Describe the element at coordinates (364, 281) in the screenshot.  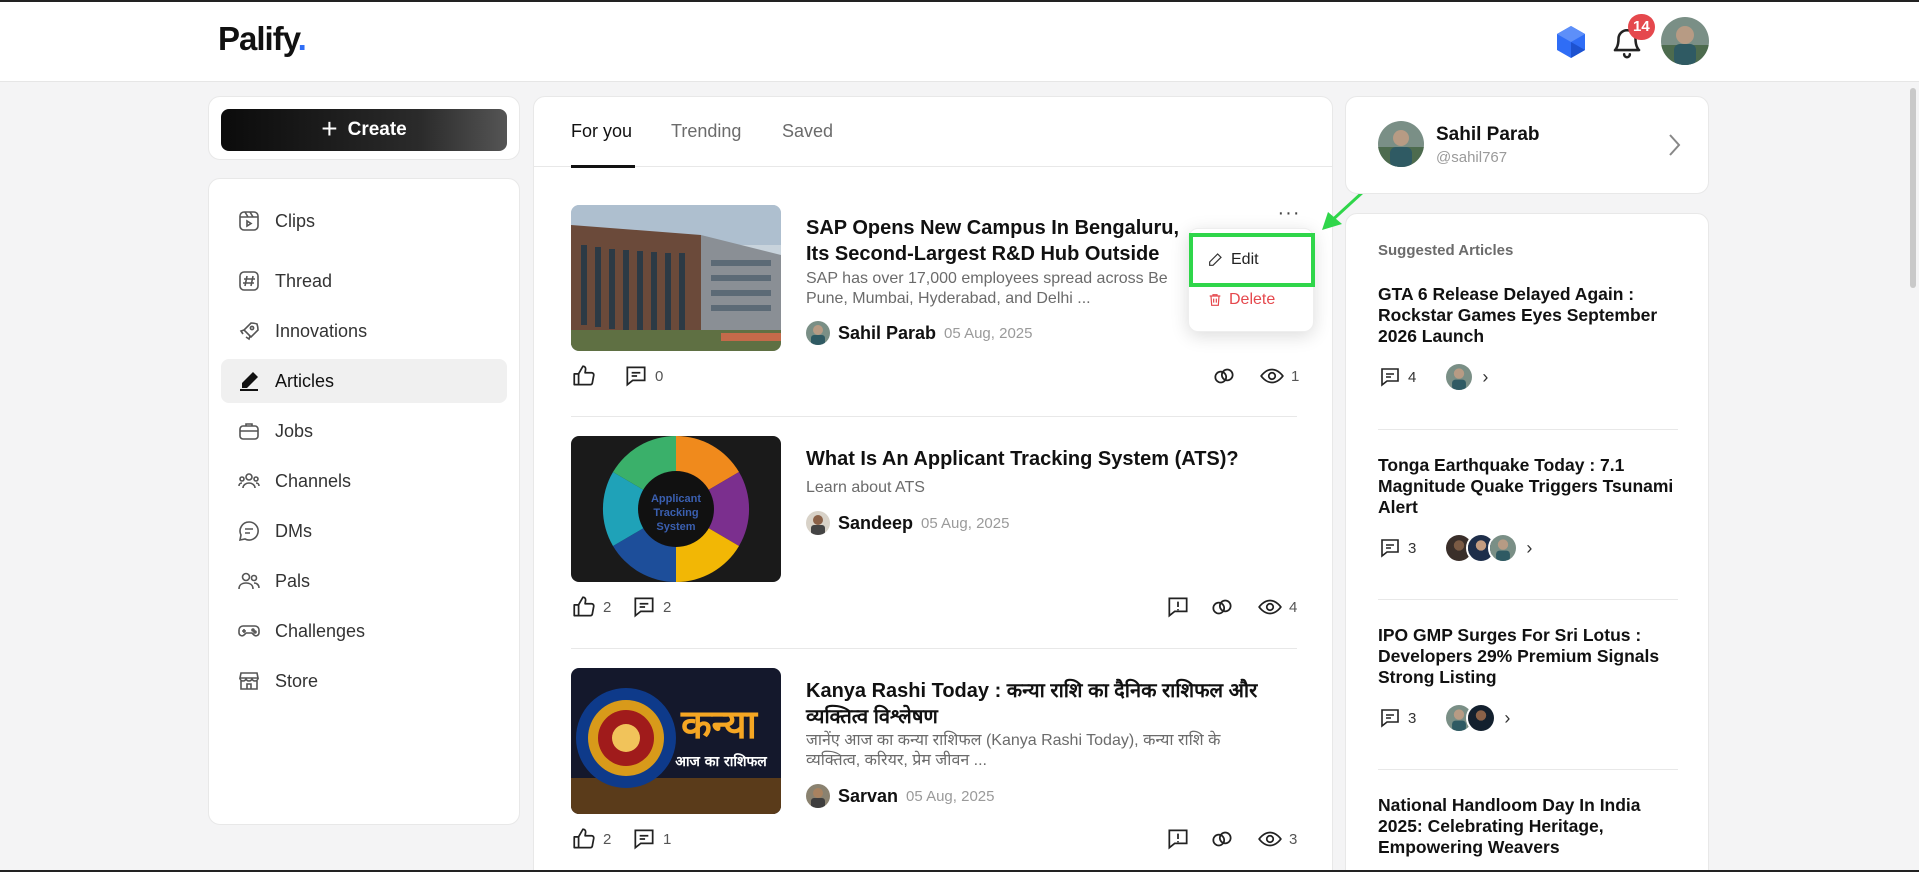
I see `sidebar-item-thread: Thread` at that location.